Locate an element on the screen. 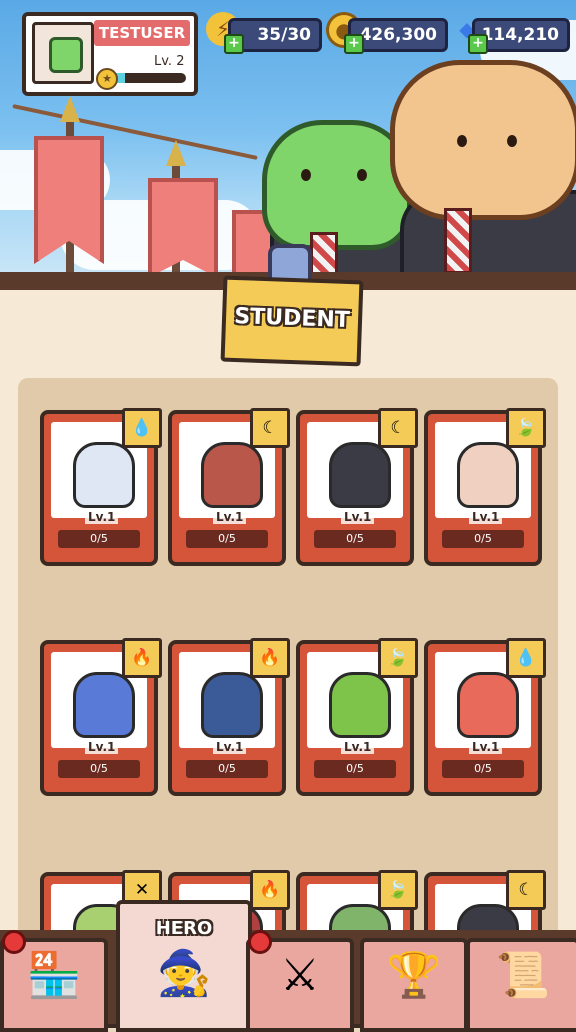  fox-character is located at coordinates (483, 140).